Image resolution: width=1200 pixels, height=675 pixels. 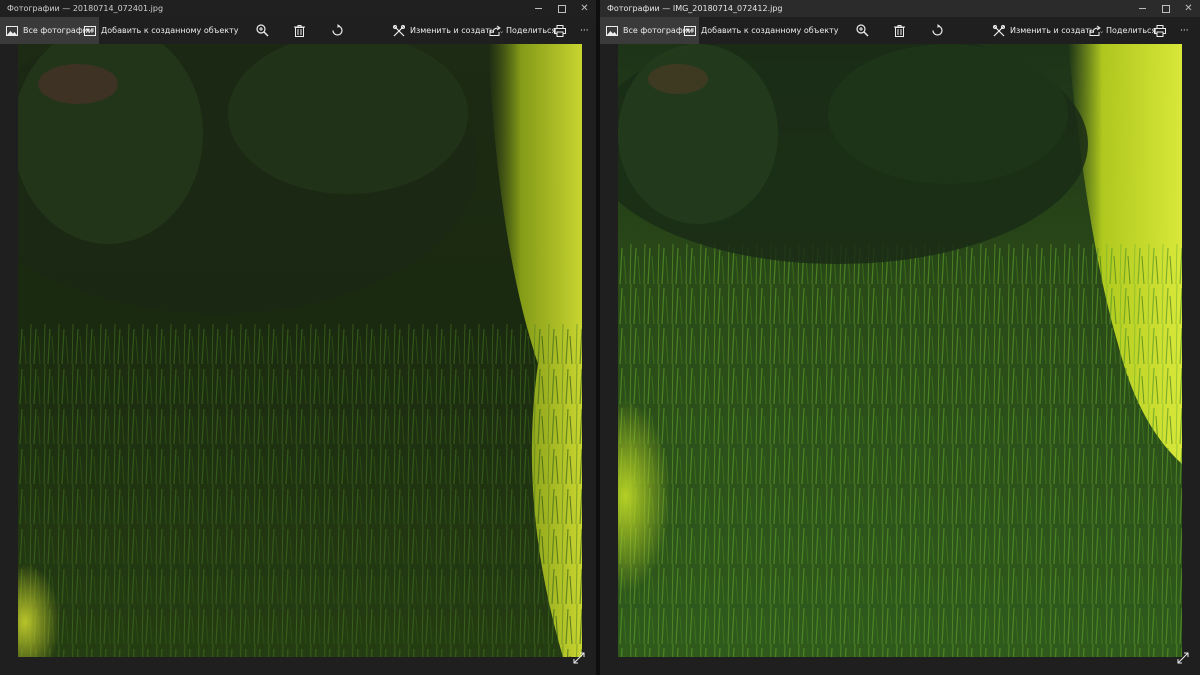 I want to click on title-bar: Фотографии — 20180714_072401.jpg ✕, so click(x=298, y=8).